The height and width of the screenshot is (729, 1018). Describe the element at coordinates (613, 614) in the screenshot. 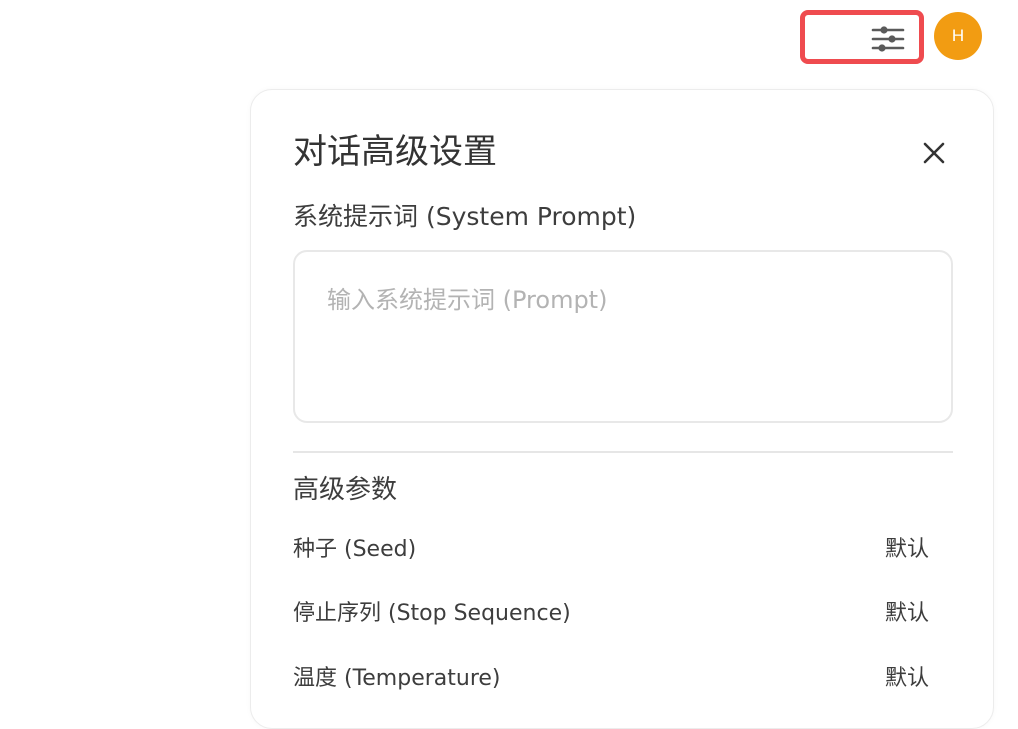

I see `param-row-stop-sequence: 停止序列 (Stop Sequence) 默认` at that location.